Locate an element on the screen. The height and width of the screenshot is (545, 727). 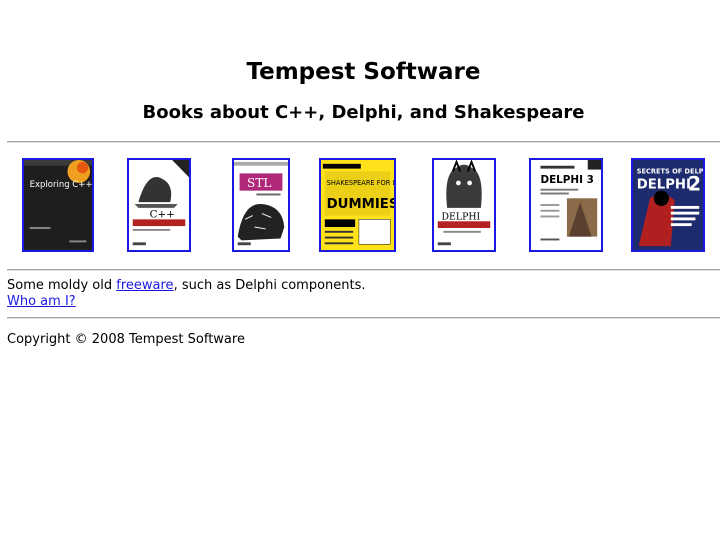
cover-text: Exploring C++ is located at coordinates (61, 185).